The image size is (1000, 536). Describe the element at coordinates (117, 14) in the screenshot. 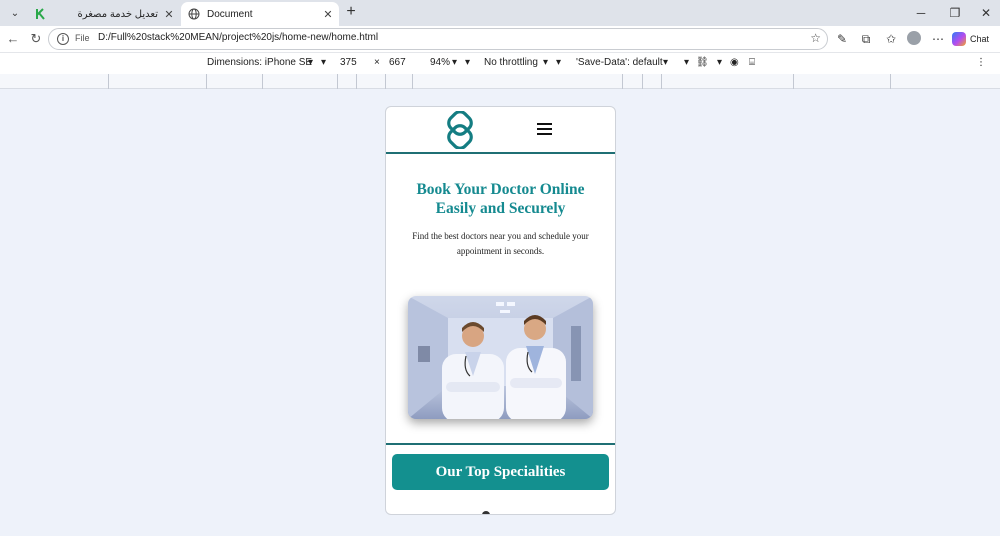

I see `tab-title: تعديل خدمة مصغرة` at that location.